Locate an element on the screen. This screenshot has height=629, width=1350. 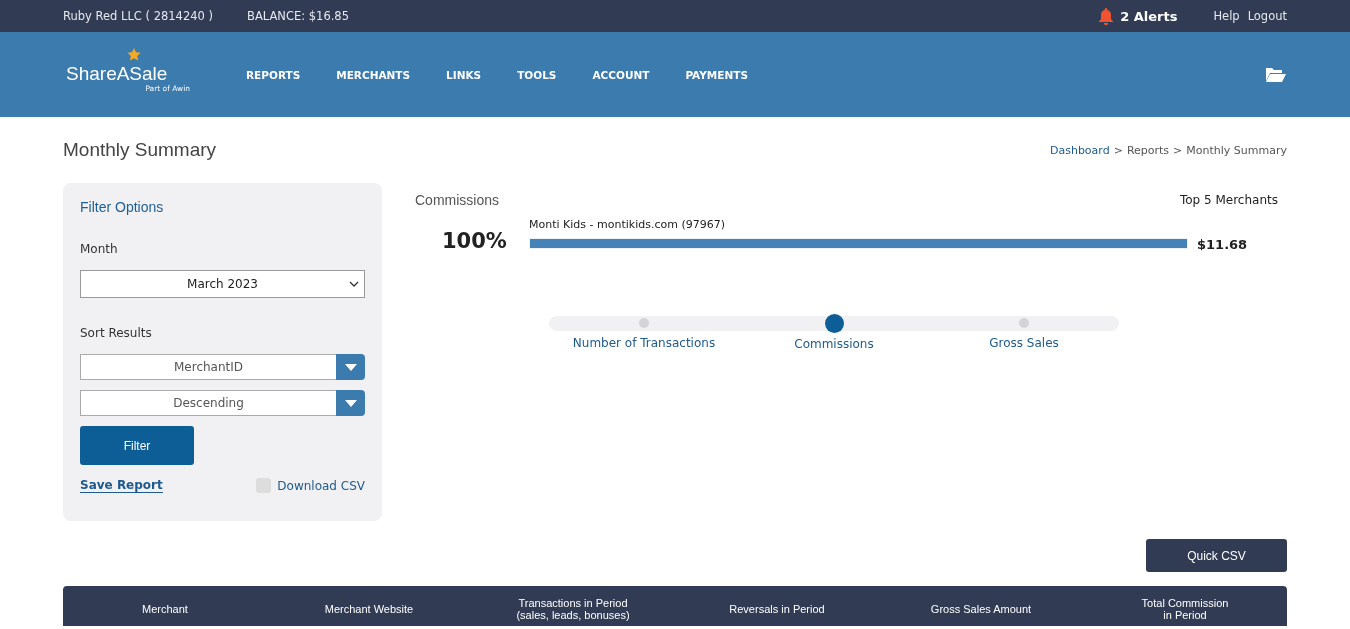
logo-text: ShareASale is located at coordinates (117, 73).